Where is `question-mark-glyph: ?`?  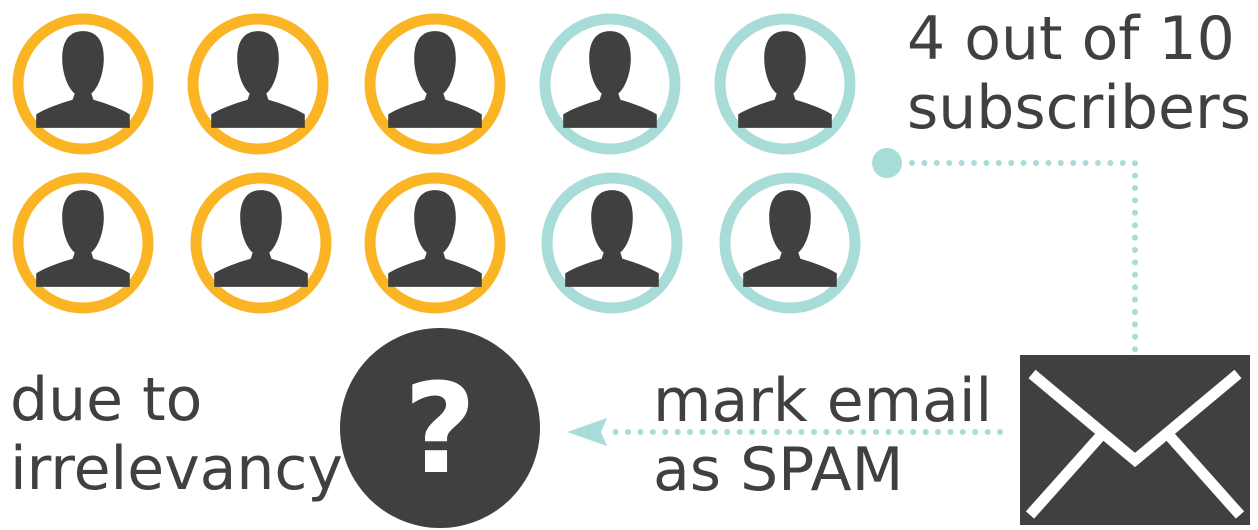
question-mark-glyph: ? is located at coordinates (440, 429).